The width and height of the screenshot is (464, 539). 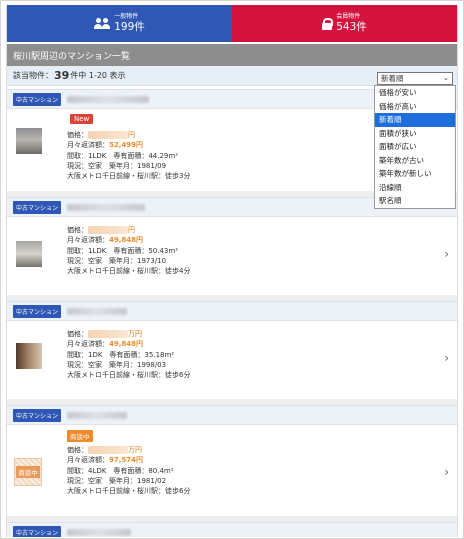 I want to click on lock-icon, so click(x=328, y=23).